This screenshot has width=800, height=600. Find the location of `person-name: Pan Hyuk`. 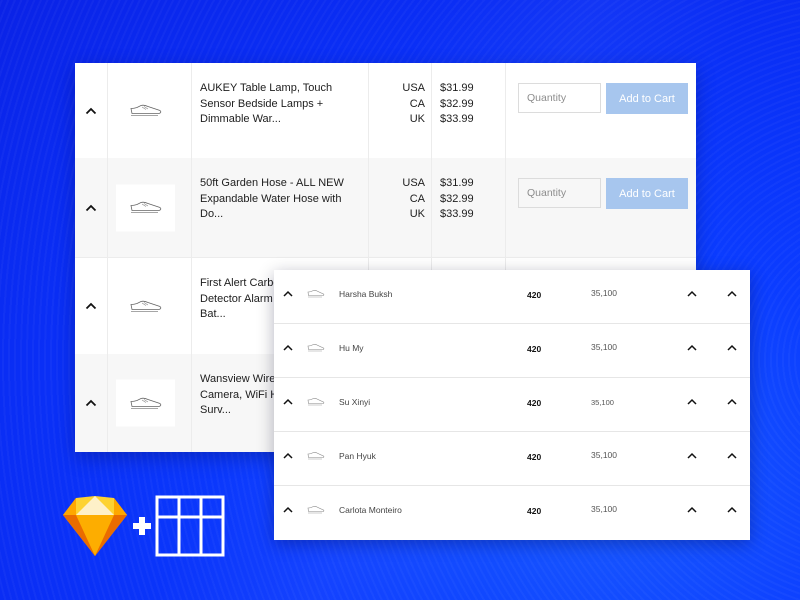

person-name: Pan Hyuk is located at coordinates (357, 456).